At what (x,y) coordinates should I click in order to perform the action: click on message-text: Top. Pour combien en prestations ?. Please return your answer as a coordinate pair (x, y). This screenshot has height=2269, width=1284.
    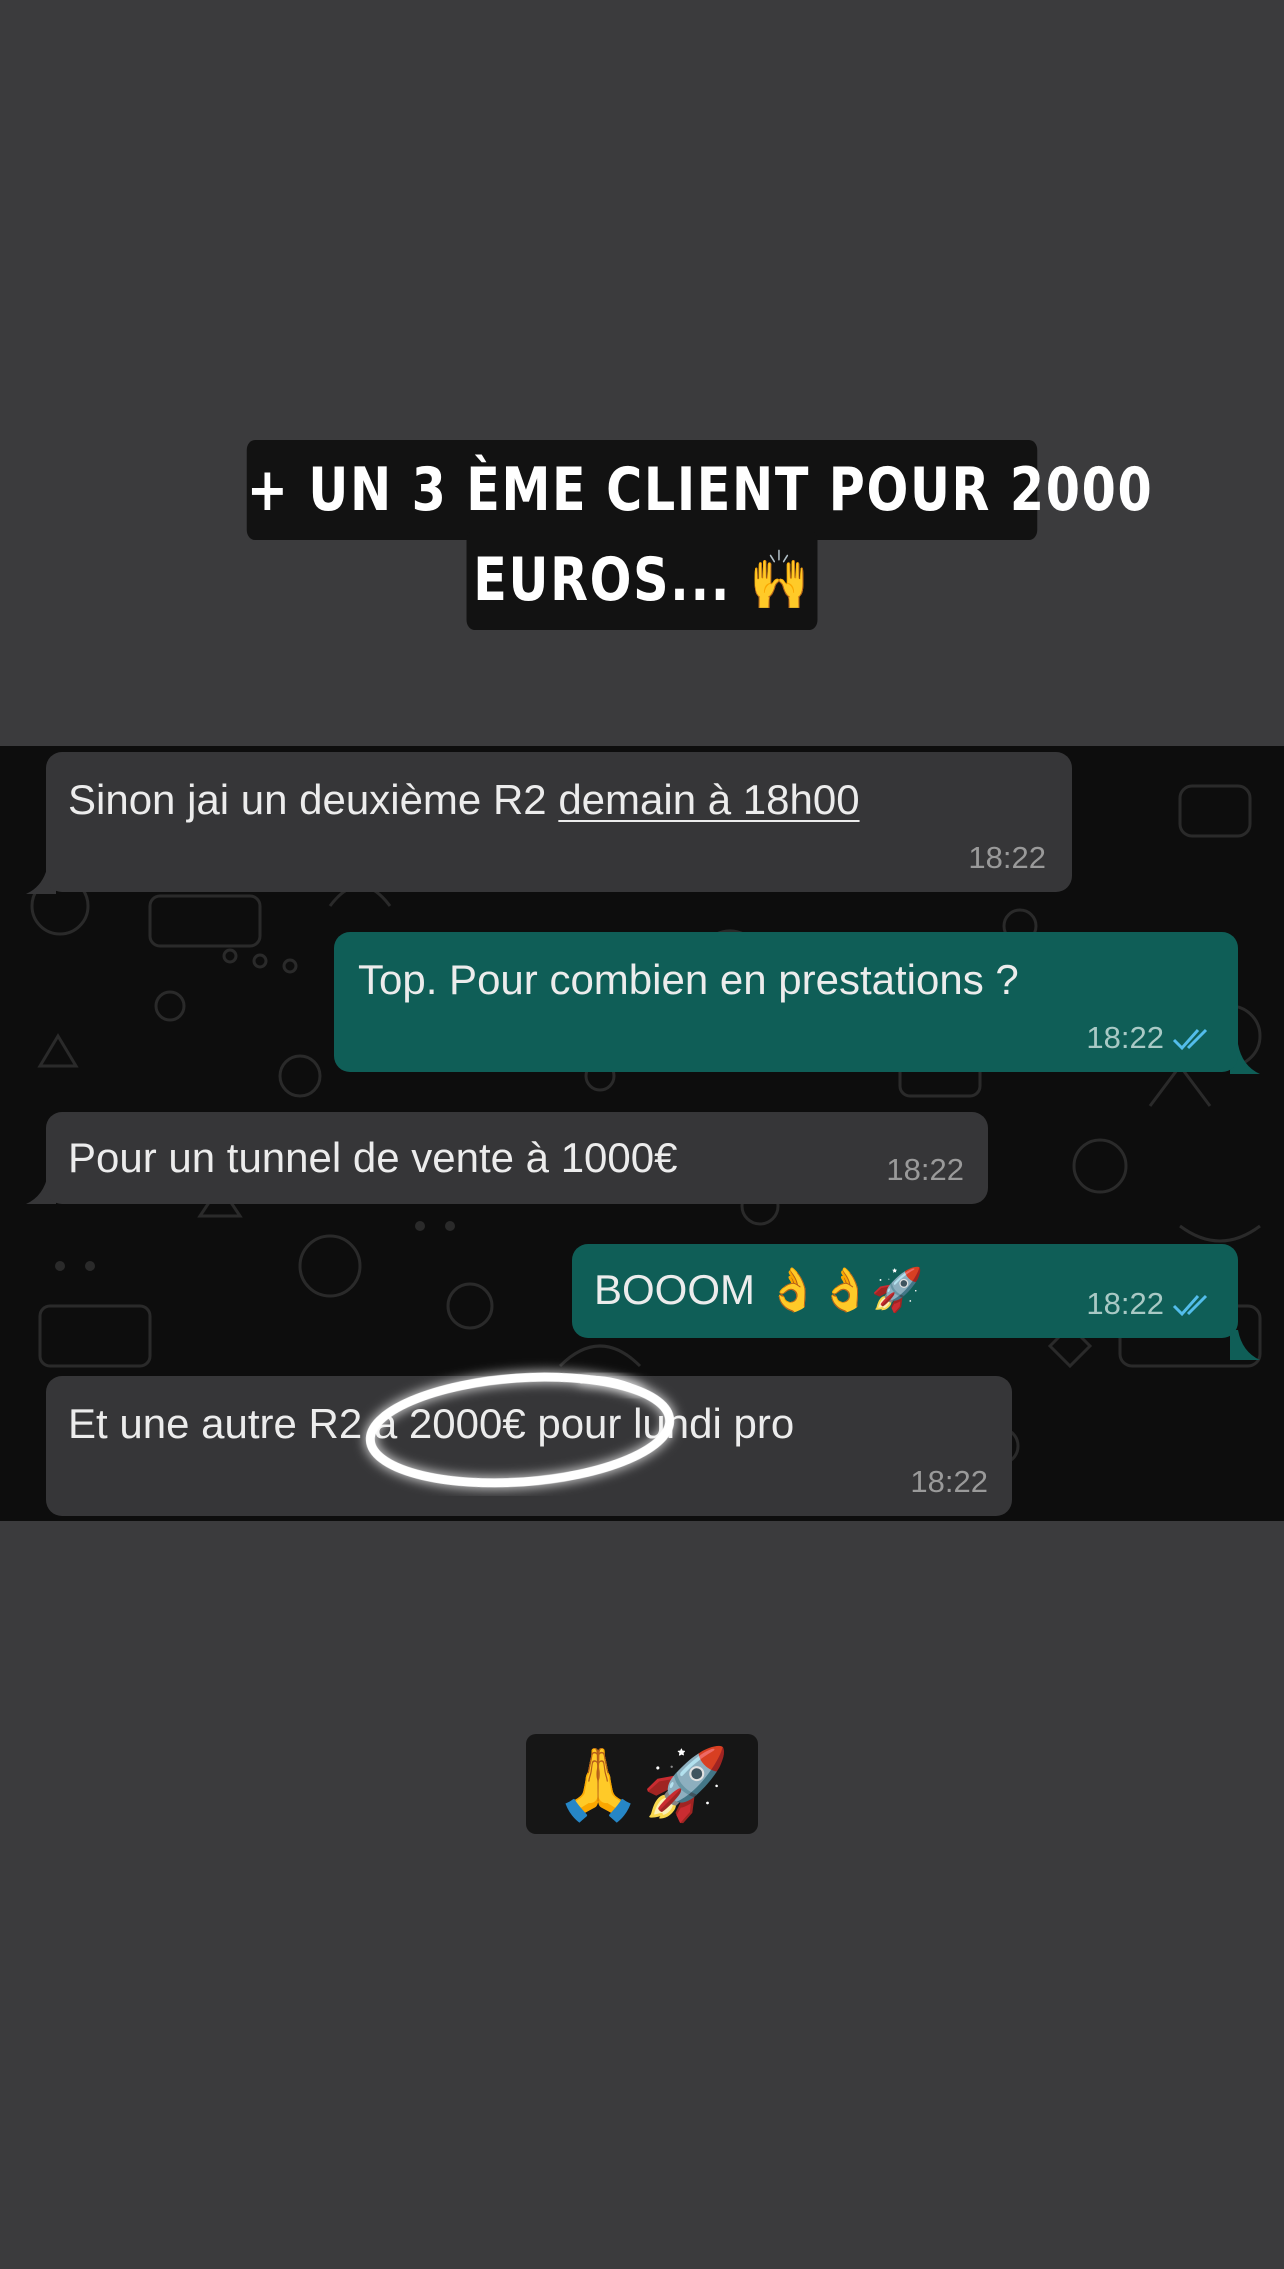
    Looking at the image, I should click on (688, 979).